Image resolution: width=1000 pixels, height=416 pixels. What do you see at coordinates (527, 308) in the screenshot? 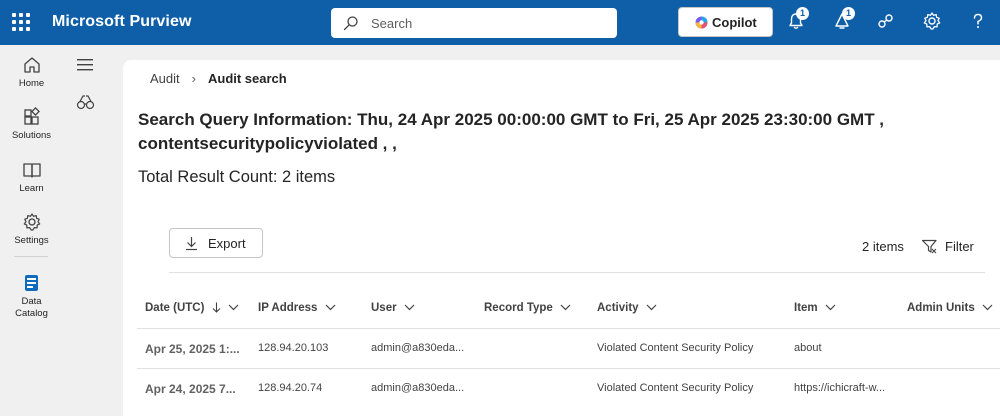
I see `column-header-record-type: Record Type` at bounding box center [527, 308].